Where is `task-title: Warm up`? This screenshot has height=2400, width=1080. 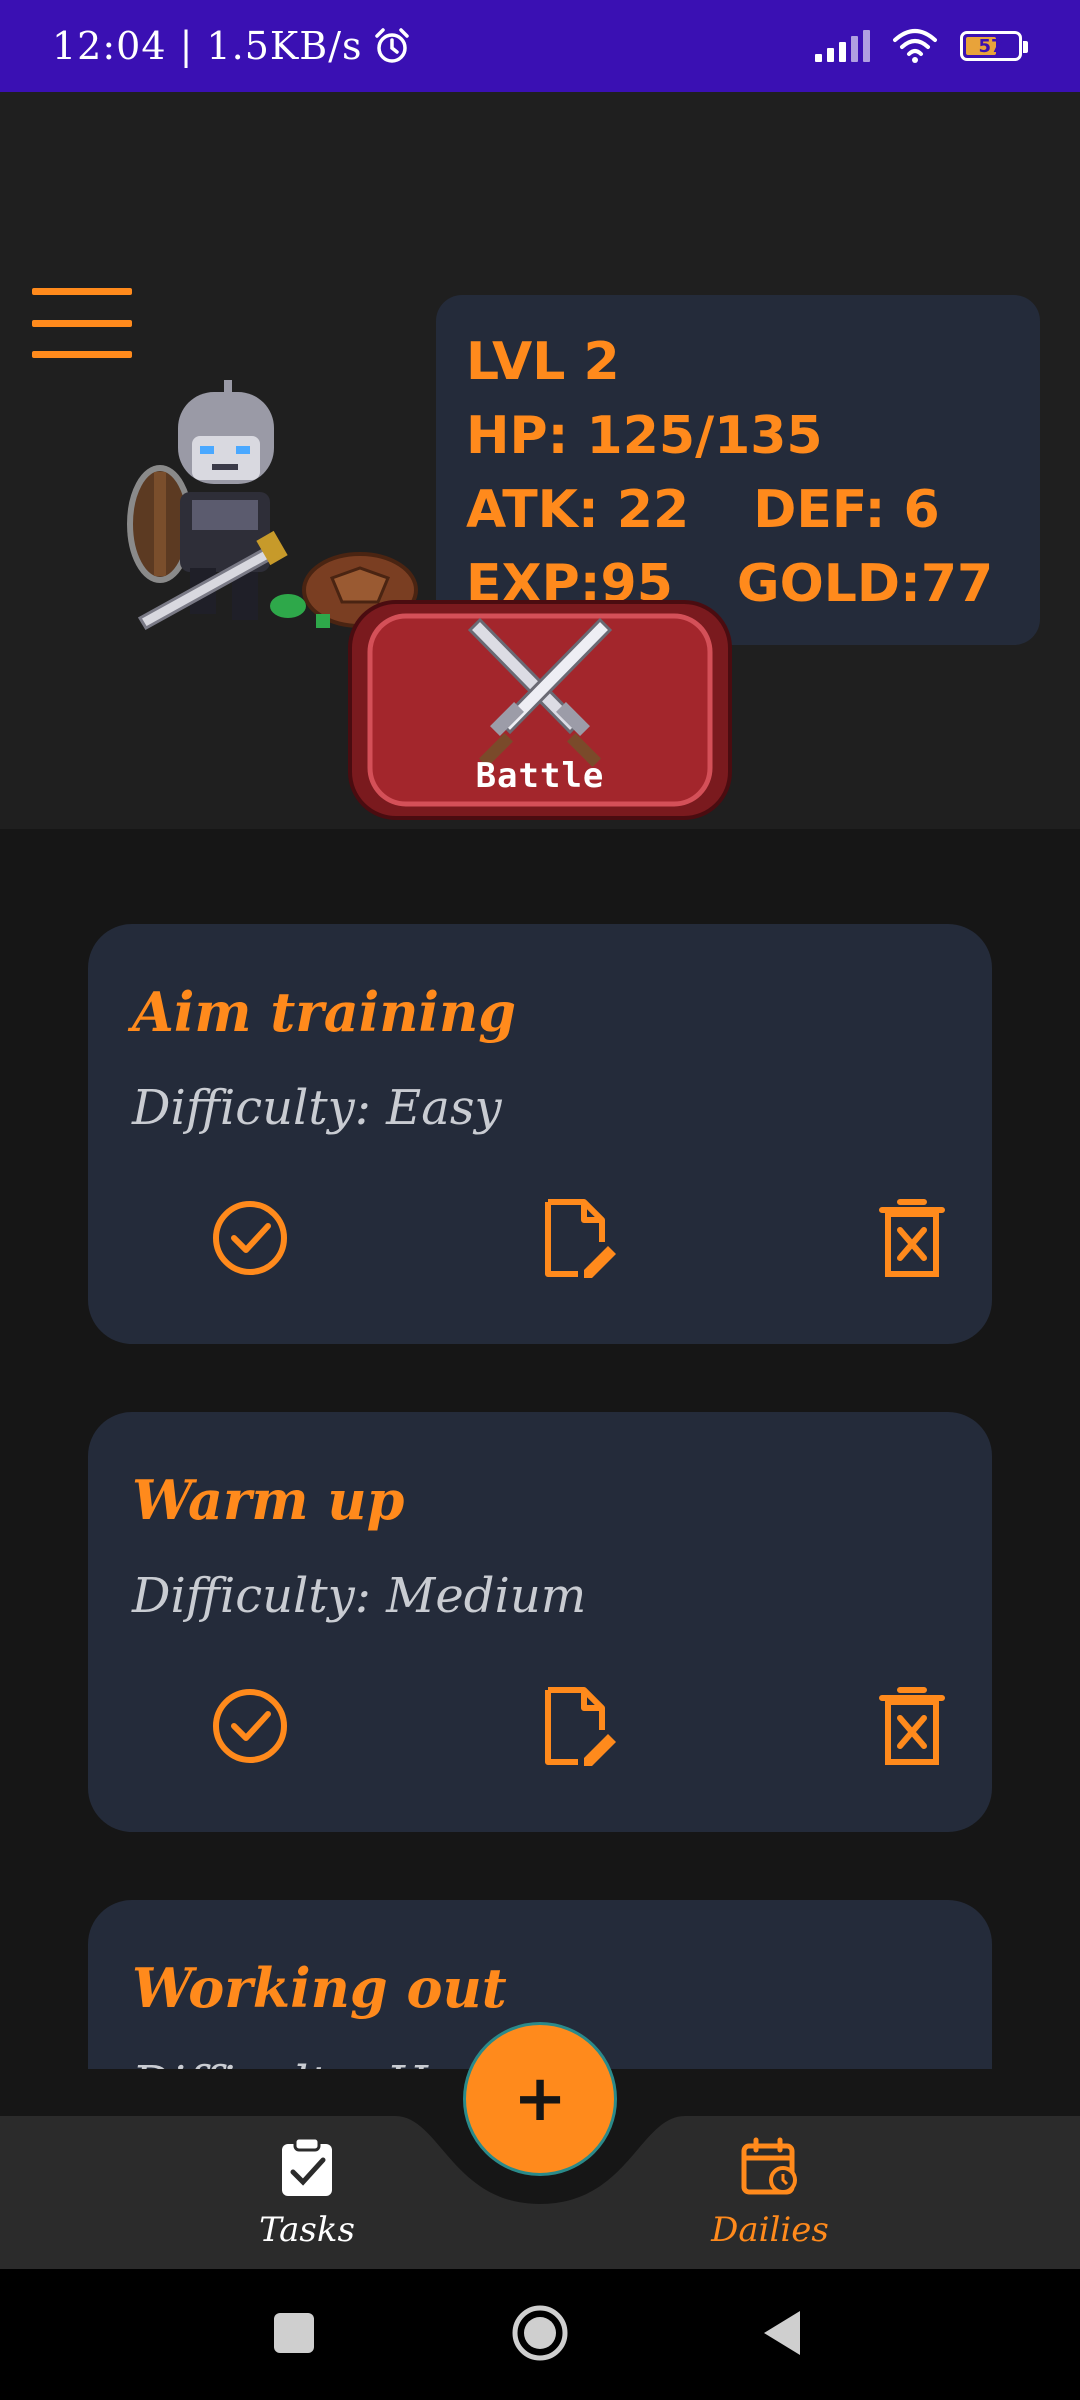 task-title: Warm up is located at coordinates (268, 1500).